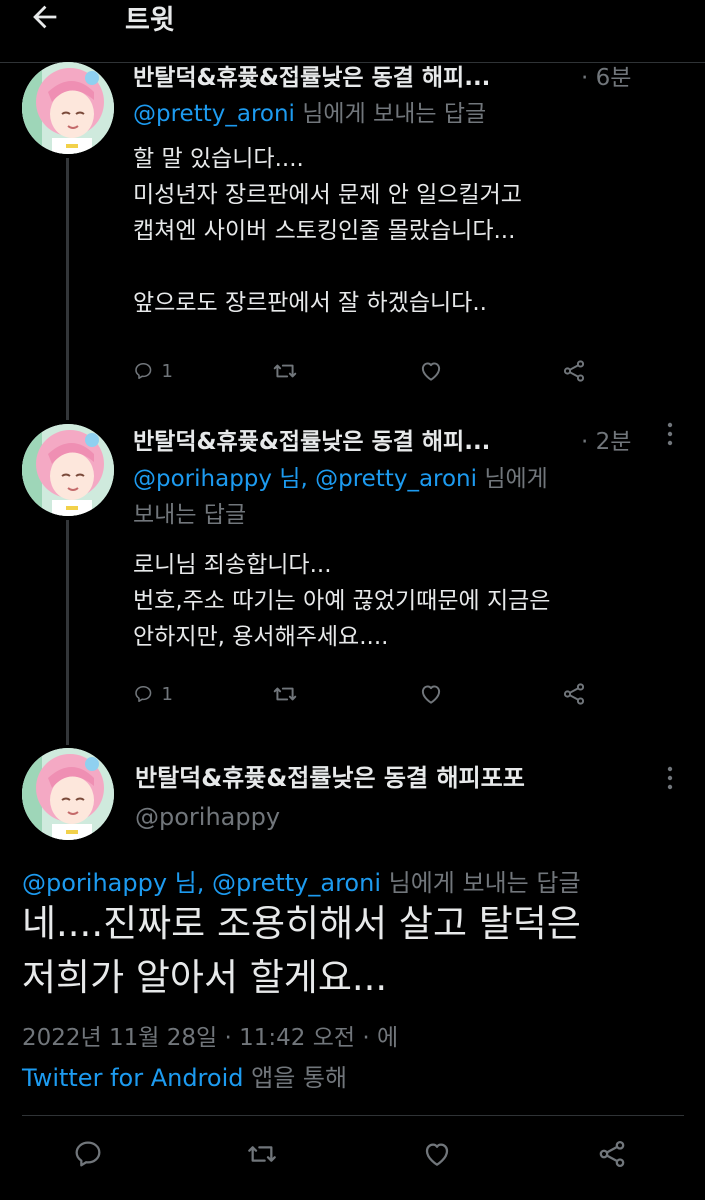  What do you see at coordinates (207, 817) in the screenshot?
I see `user-handle: @porihappy` at bounding box center [207, 817].